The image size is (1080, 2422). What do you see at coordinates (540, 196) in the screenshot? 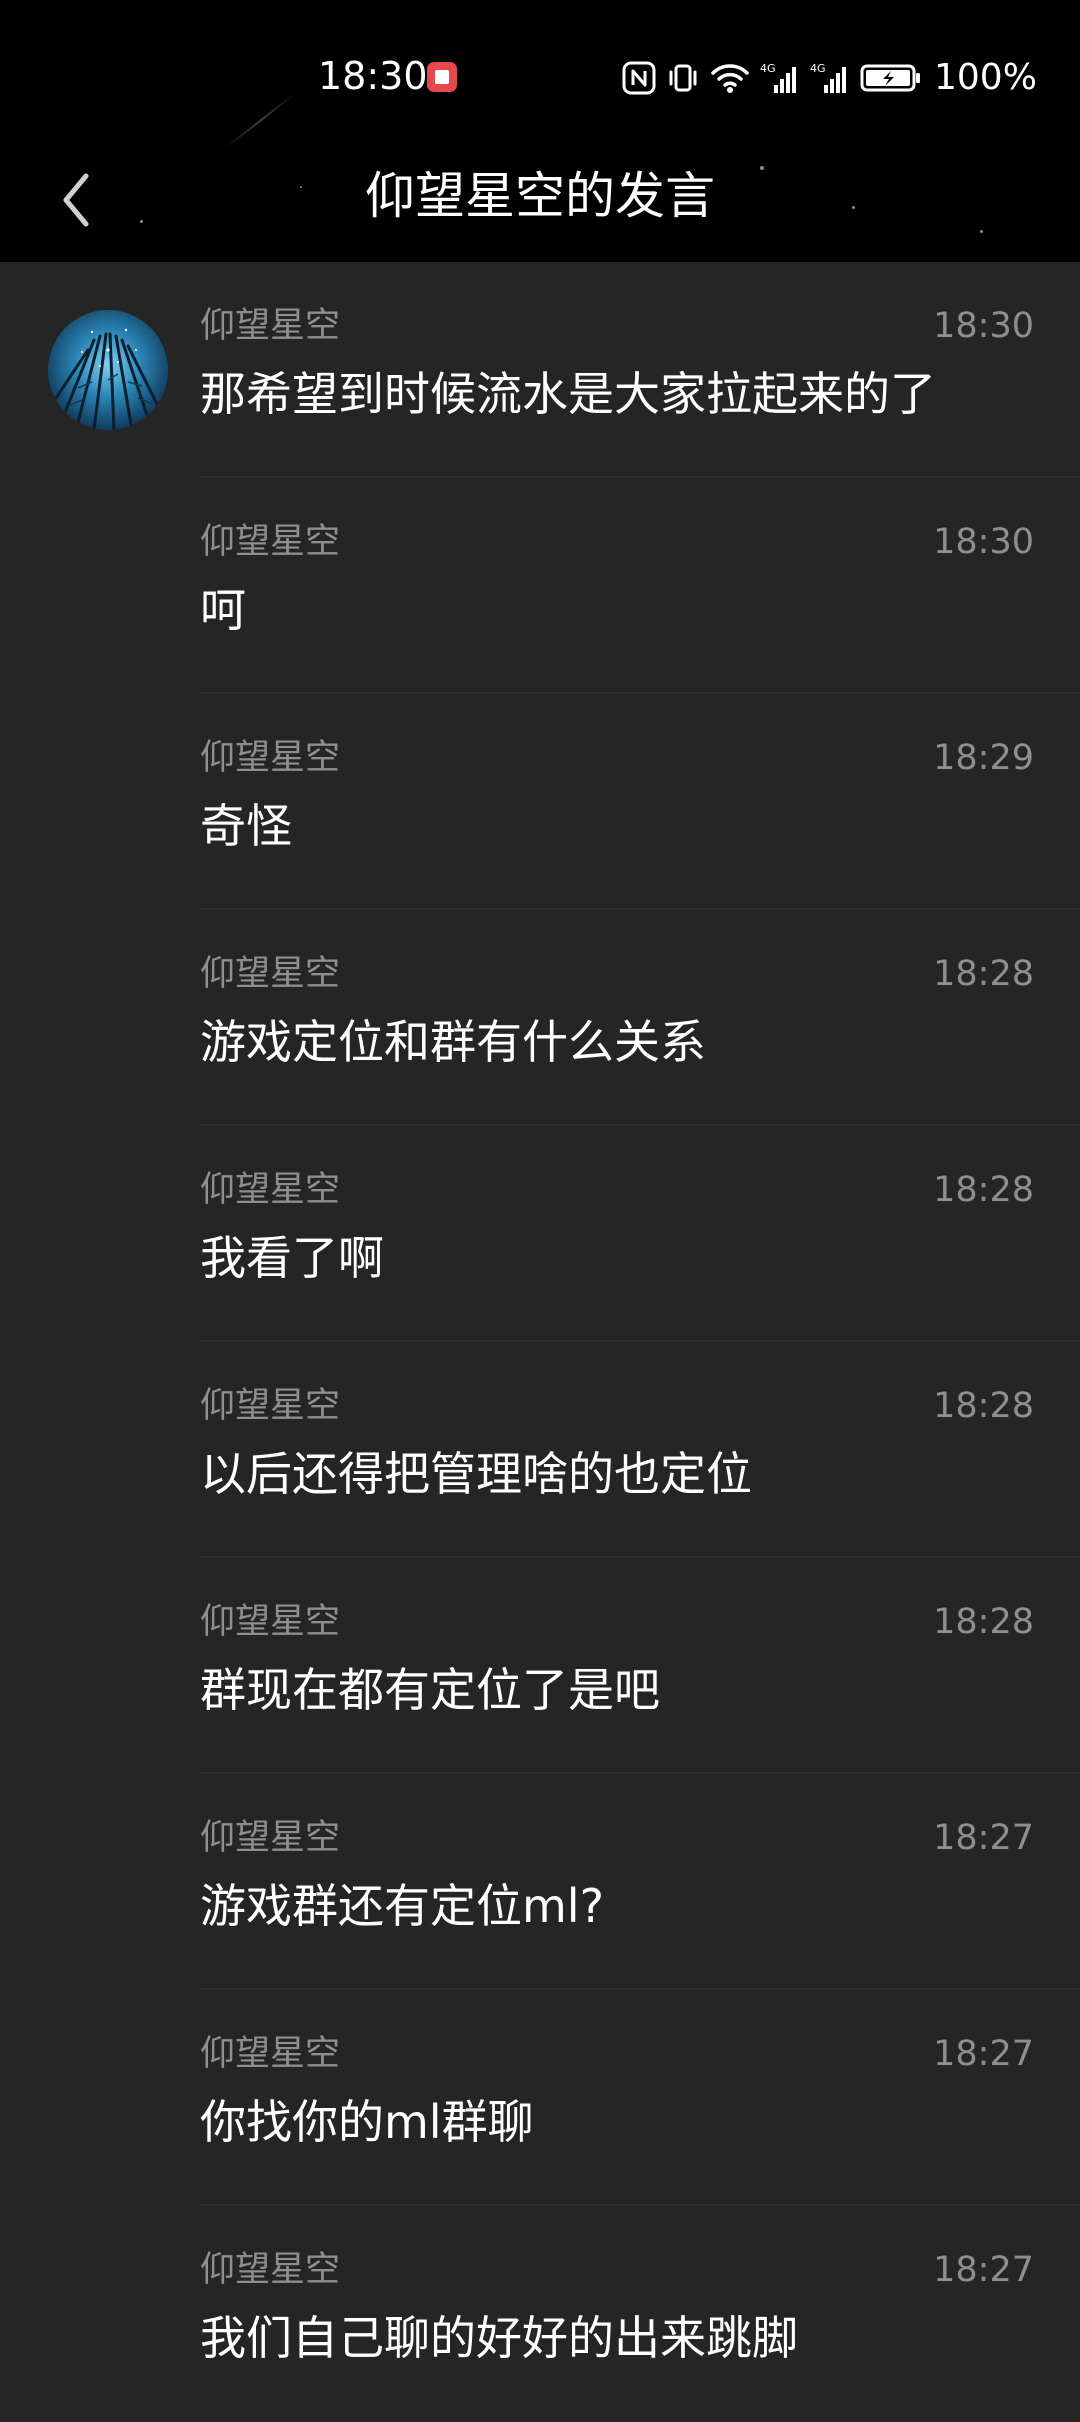
I see `page-title: 仰望星空的发言` at bounding box center [540, 196].